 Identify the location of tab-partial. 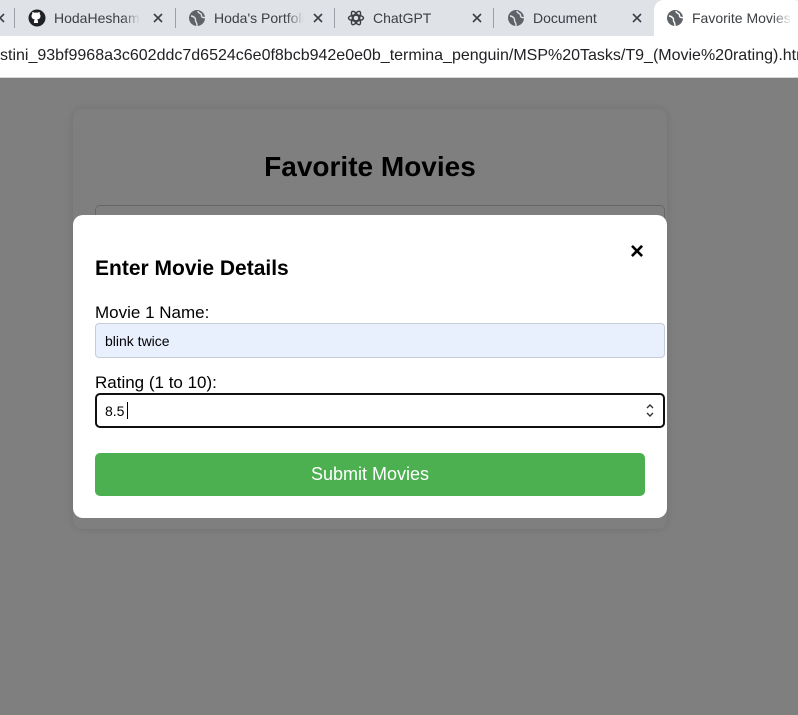
(5, 18).